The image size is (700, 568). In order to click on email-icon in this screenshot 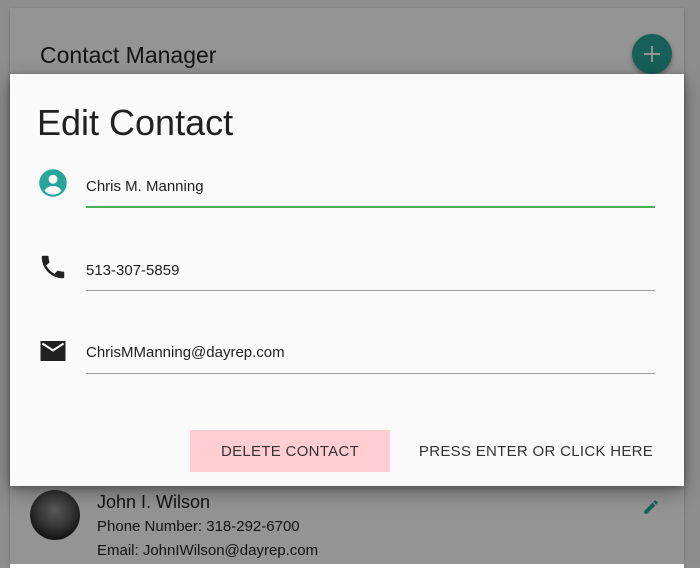, I will do `click(53, 351)`.